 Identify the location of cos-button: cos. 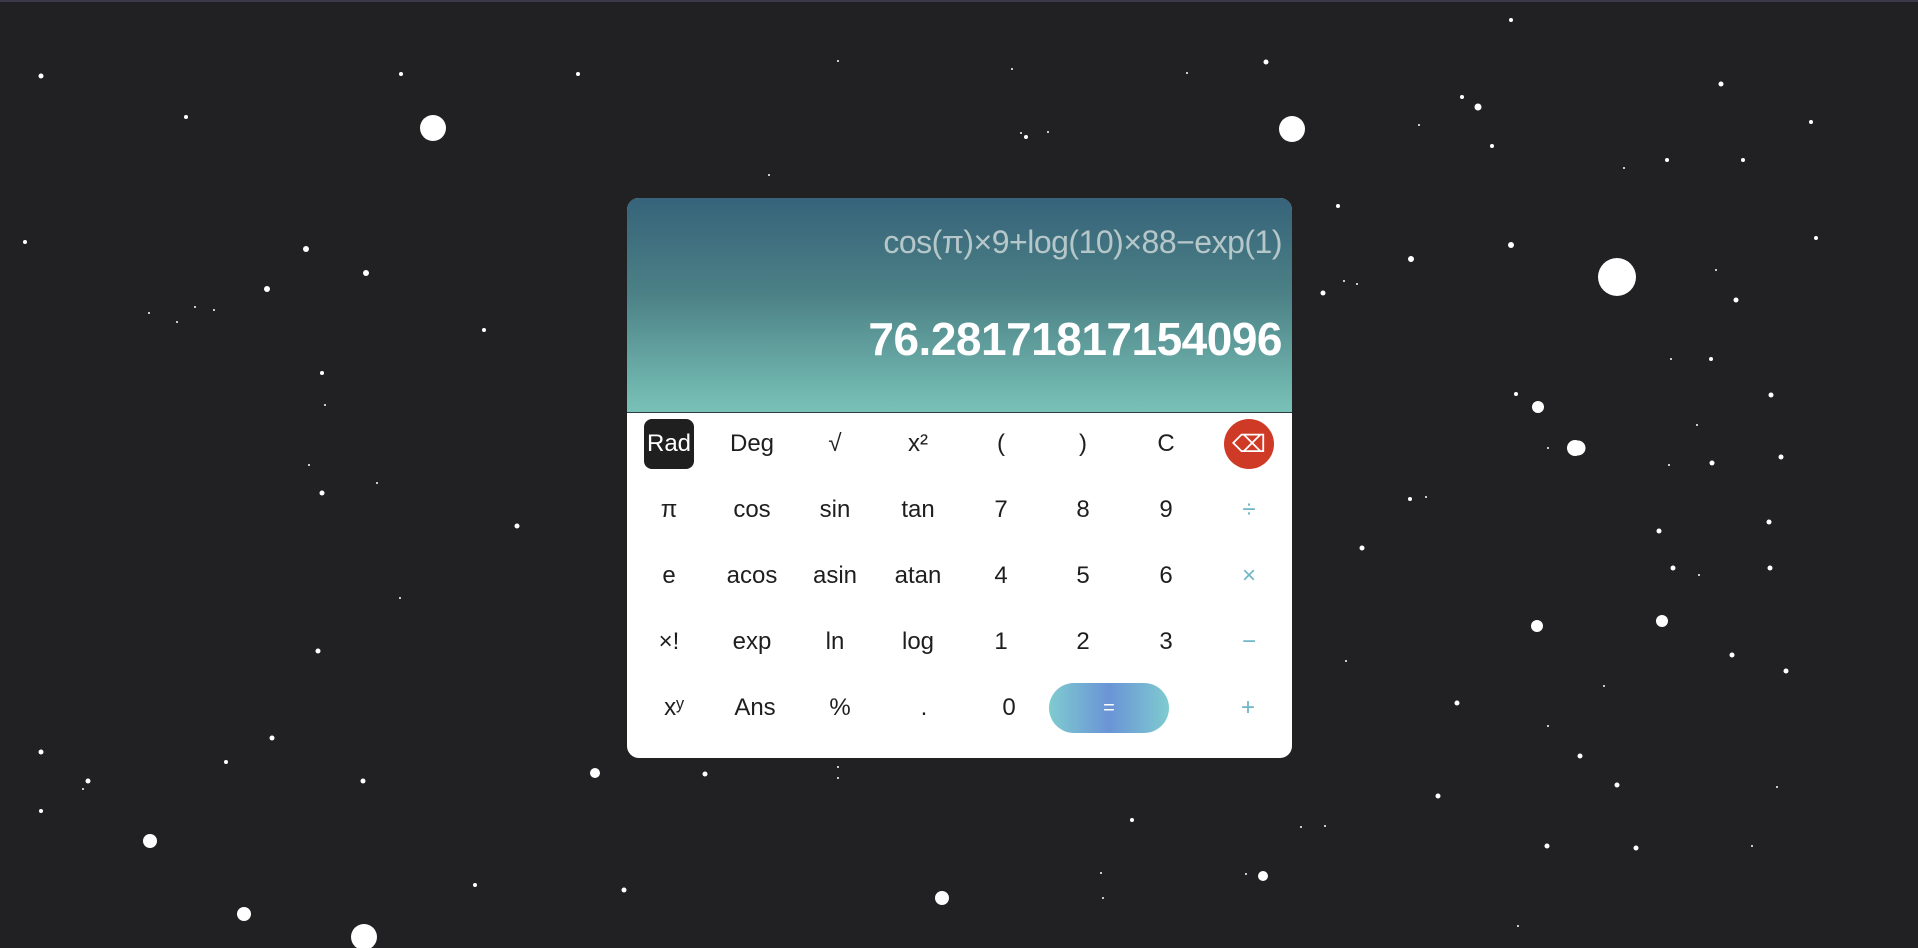
(752, 510).